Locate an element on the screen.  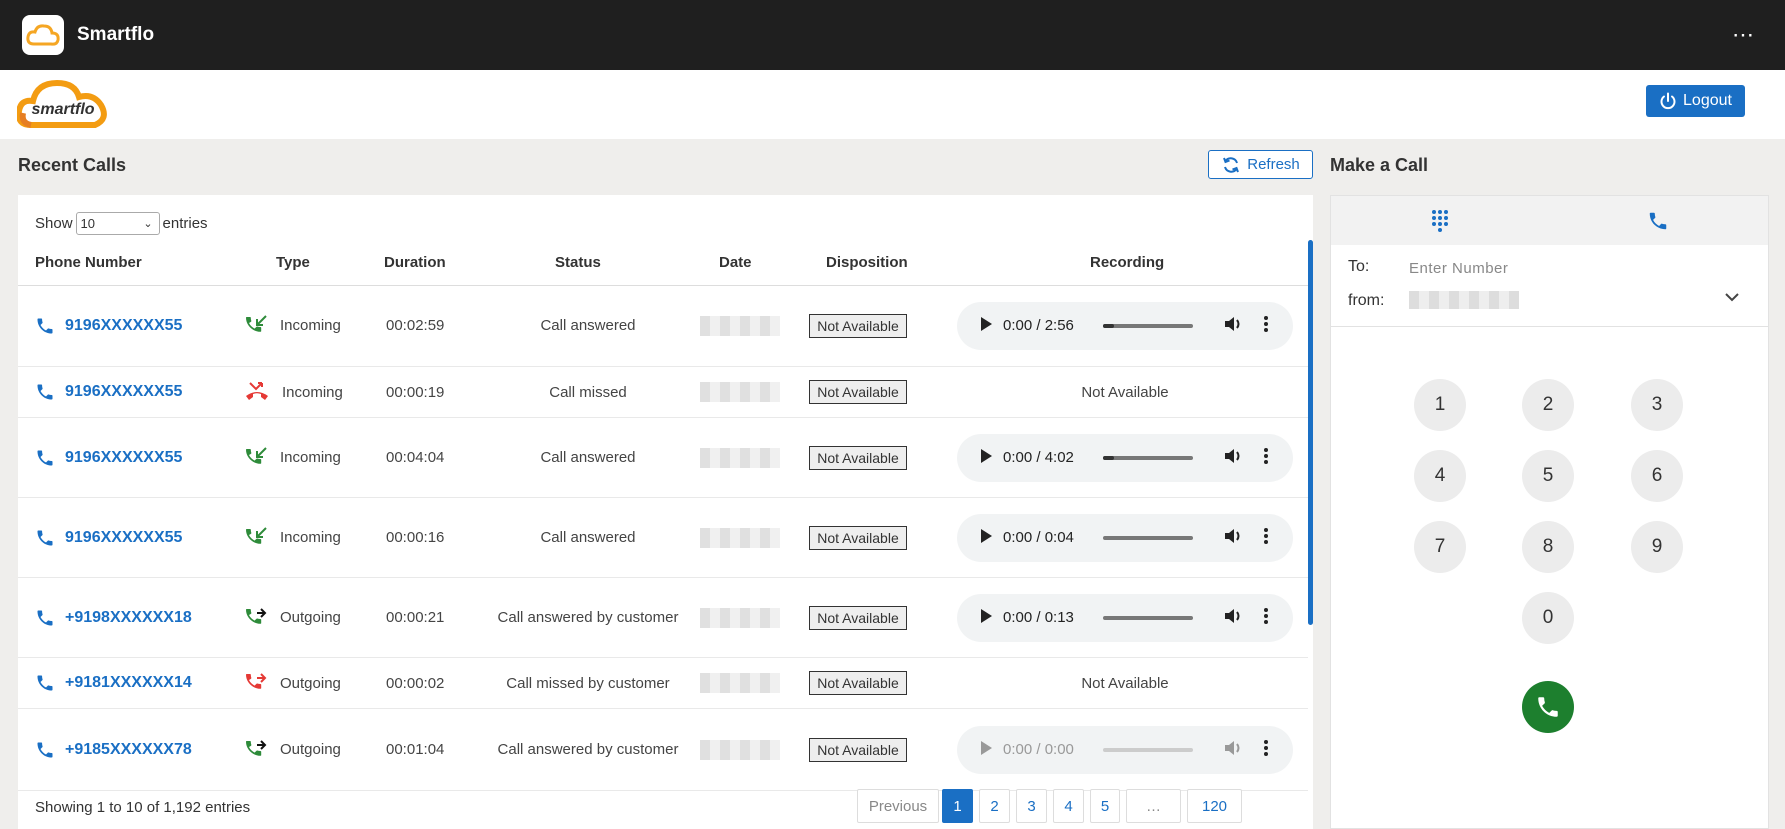
smartflo-logo: smartflo is located at coordinates (62, 103).